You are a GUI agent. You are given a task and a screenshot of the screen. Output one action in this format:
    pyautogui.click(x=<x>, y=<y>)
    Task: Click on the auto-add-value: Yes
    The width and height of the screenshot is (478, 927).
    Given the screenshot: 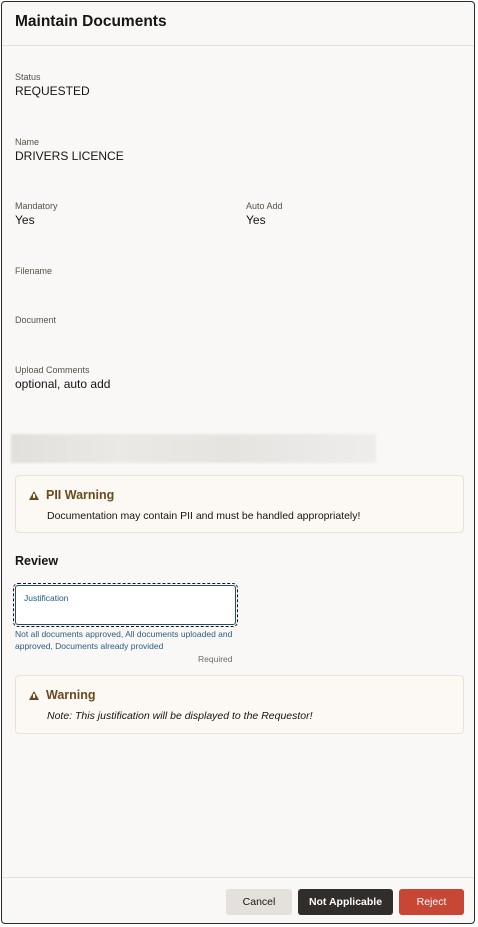 What is the action you would take?
    pyautogui.click(x=256, y=220)
    